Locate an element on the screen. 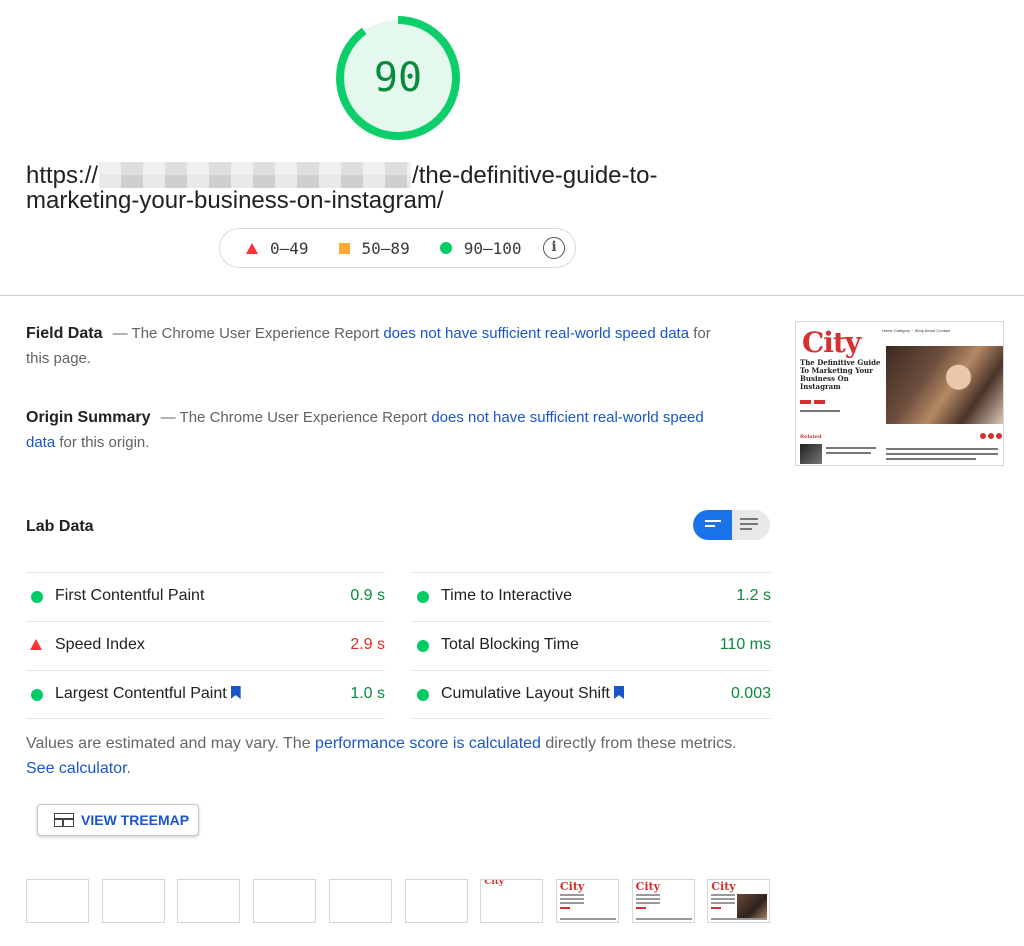  metric-first-contentful-paint: First Contentful Paint 0.9 s is located at coordinates (205, 596).